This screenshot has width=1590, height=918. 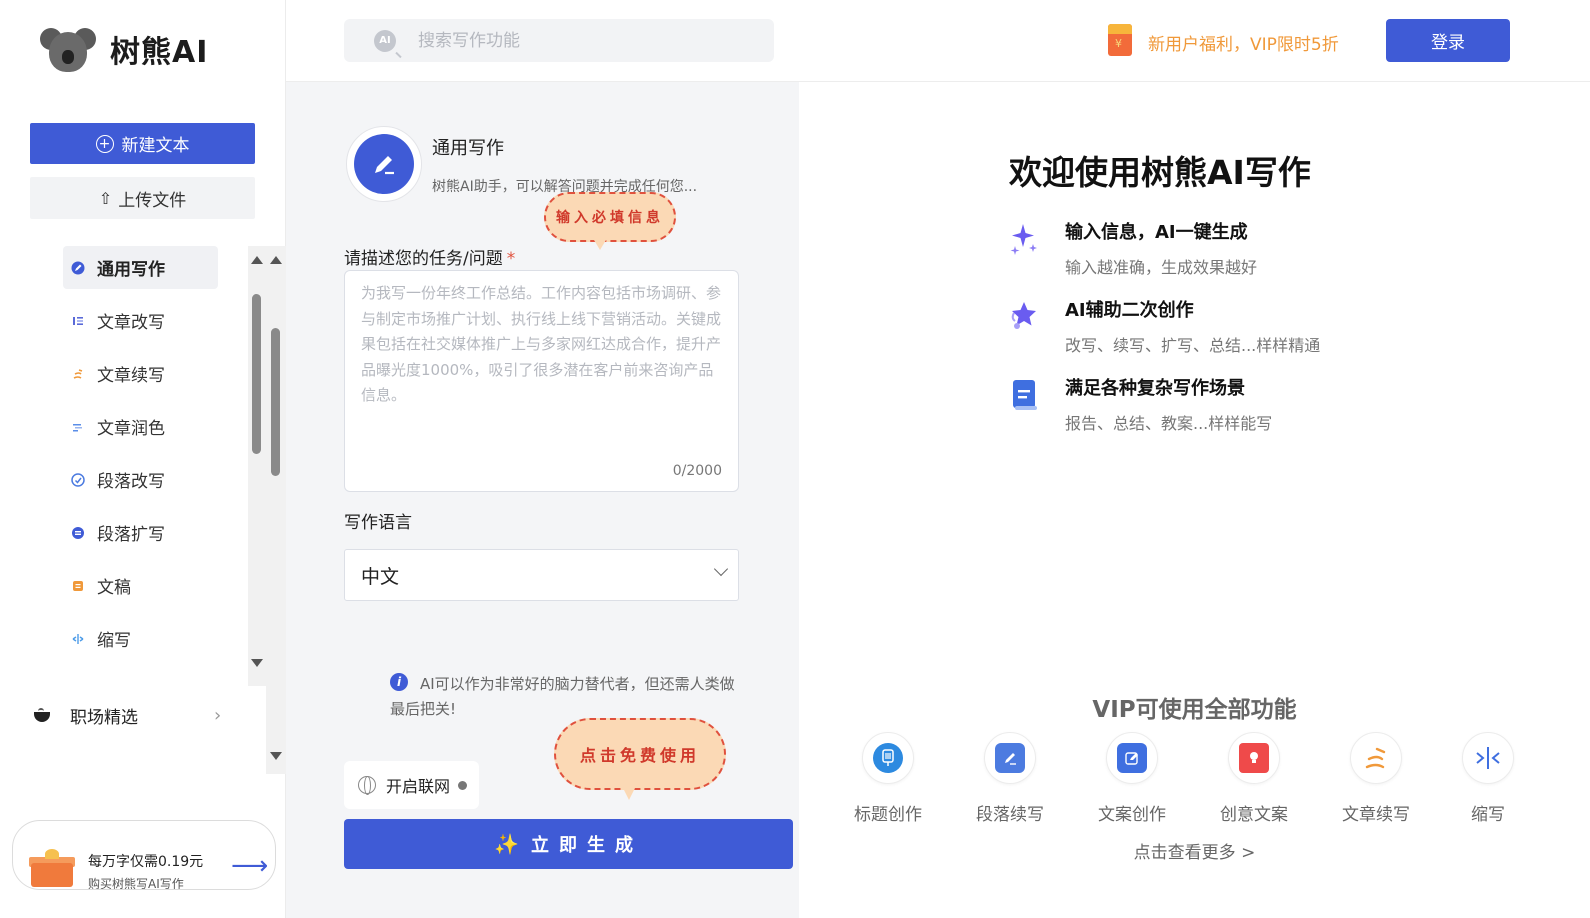 What do you see at coordinates (131, 376) in the screenshot?
I see `sidebar-item-label: 文章续写` at bounding box center [131, 376].